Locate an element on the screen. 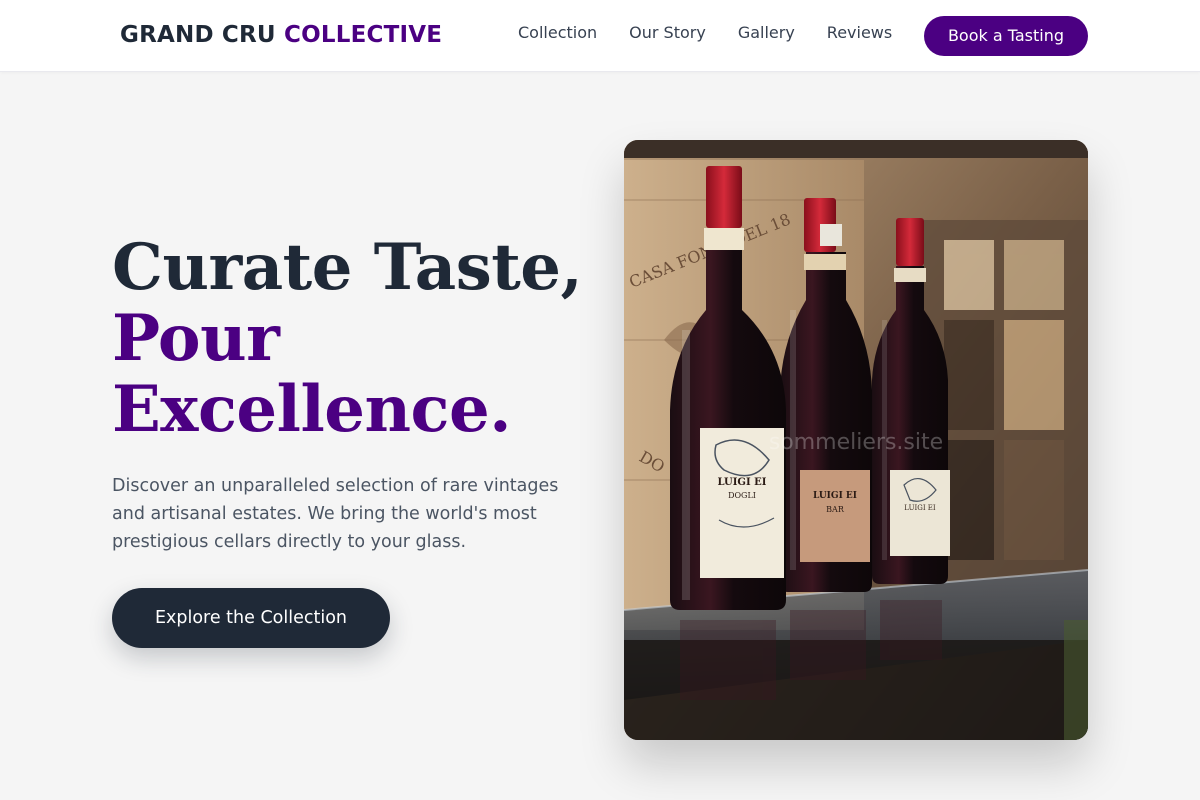  brand-name-part1: GRAND CRU is located at coordinates (198, 35).